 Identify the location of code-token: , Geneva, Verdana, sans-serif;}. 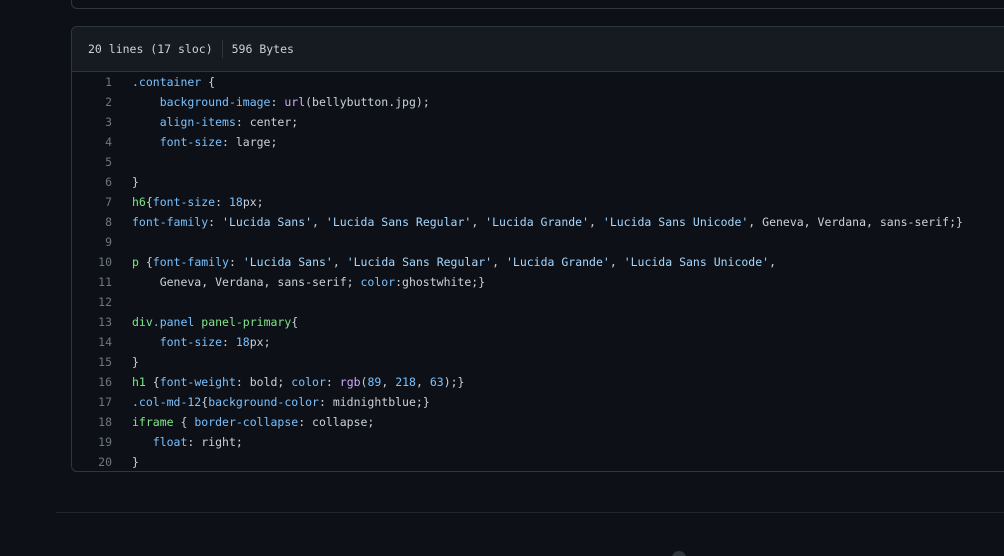
(855, 222).